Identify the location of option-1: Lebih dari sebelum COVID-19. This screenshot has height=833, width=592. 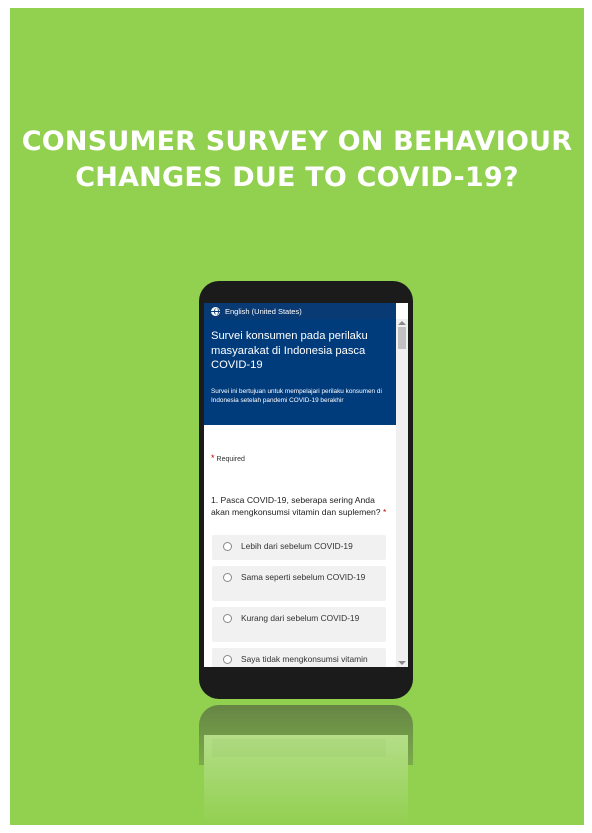
(299, 547).